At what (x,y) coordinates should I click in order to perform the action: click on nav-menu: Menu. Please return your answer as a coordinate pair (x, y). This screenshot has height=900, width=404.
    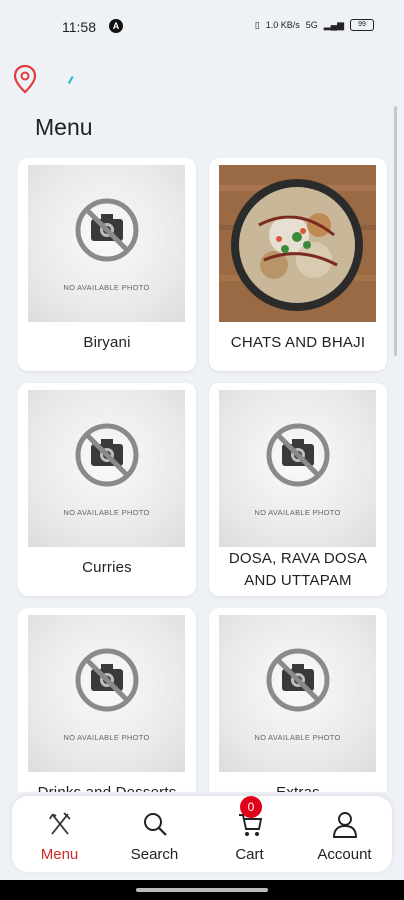
    Looking at the image, I should click on (59, 834).